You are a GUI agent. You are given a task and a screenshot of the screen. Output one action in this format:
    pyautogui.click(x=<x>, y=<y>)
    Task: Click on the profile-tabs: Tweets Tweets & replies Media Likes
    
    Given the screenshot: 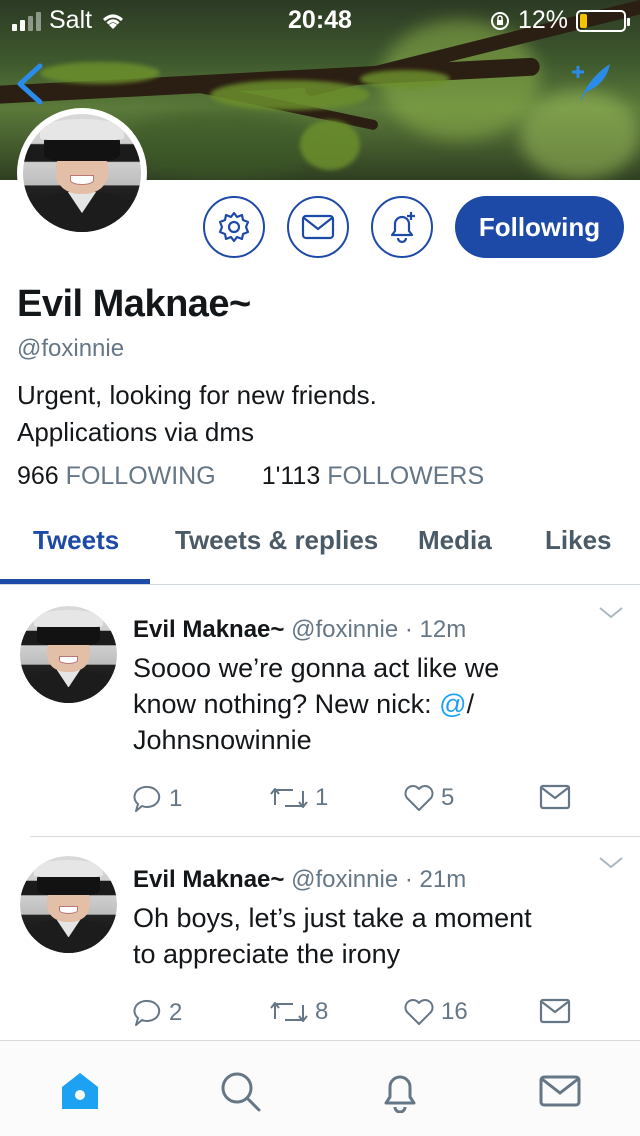 What is the action you would take?
    pyautogui.click(x=320, y=550)
    